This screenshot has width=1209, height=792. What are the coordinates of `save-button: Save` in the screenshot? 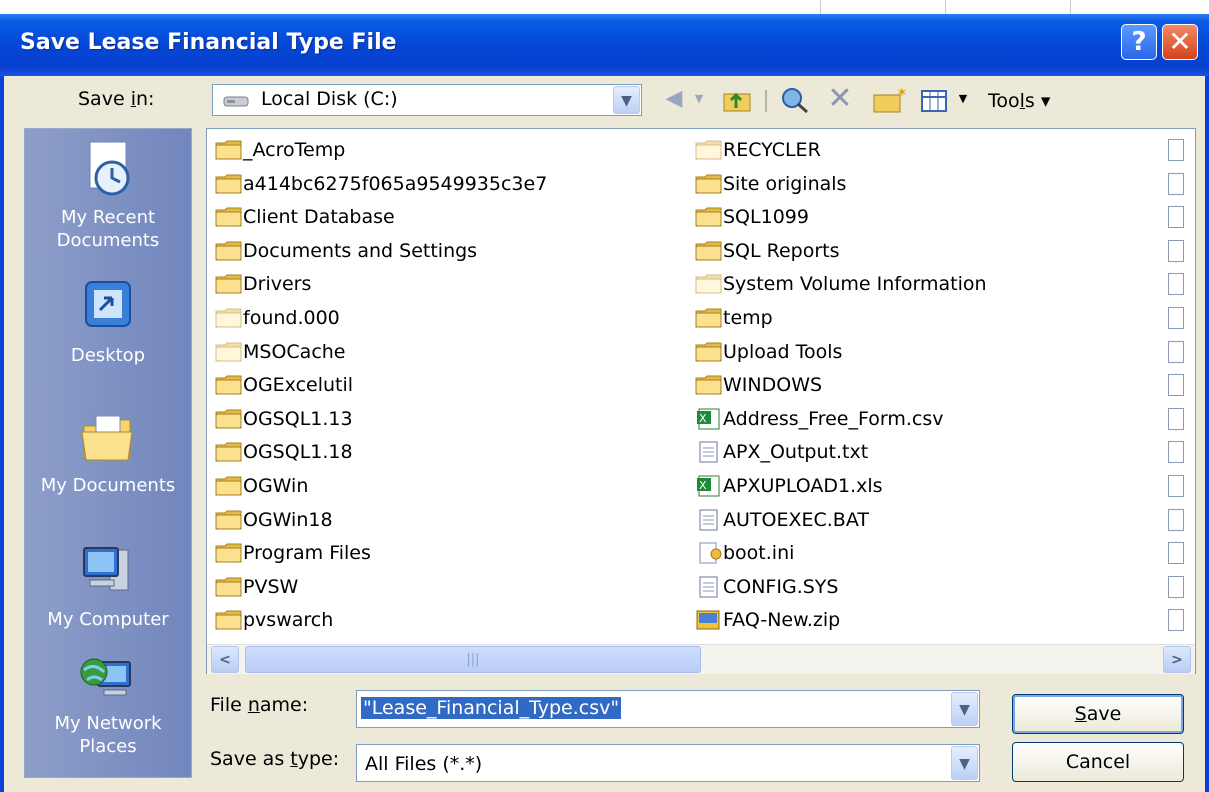 It's located at (1098, 714).